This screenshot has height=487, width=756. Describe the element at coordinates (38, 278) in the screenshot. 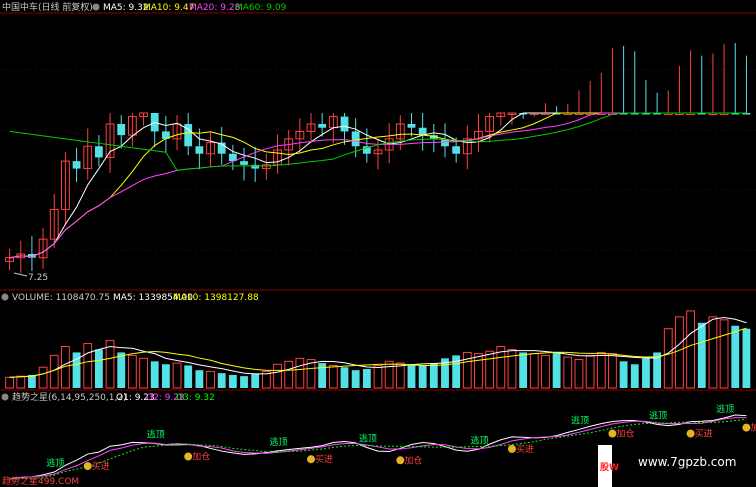

I see `low-price-label: 7.25` at that location.